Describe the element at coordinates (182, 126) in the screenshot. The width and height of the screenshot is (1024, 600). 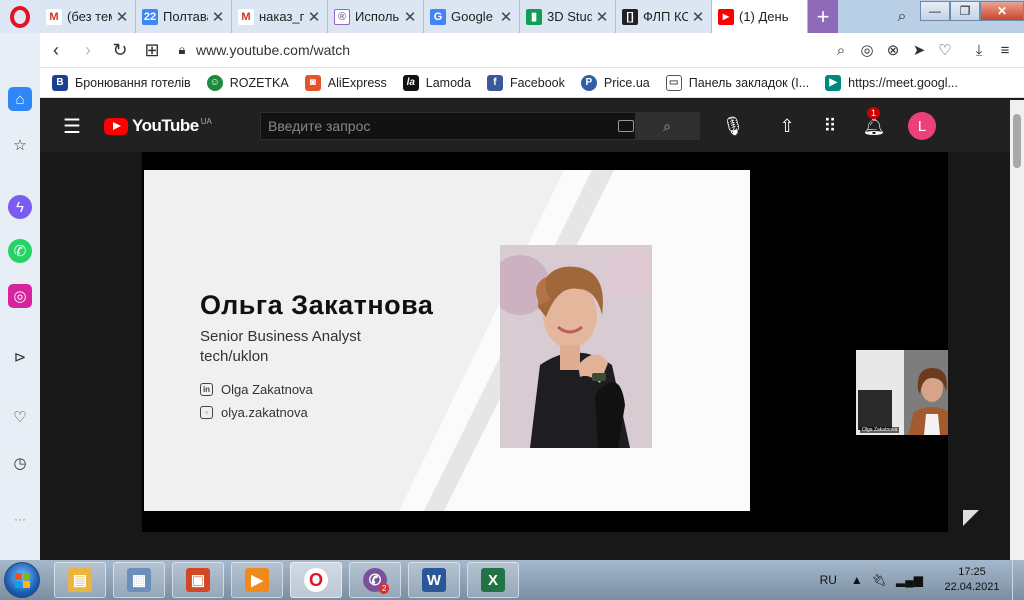
I see `youtube-logo: YouTube UA` at that location.